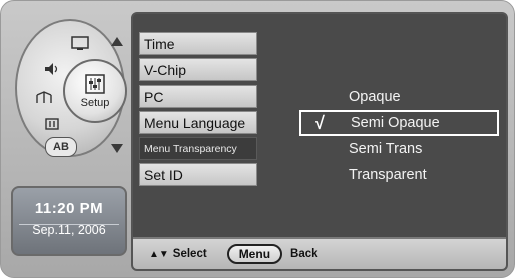 Image resolution: width=515 pixels, height=278 pixels. What do you see at coordinates (375, 97) in the screenshot?
I see `option-label: Opaque` at bounding box center [375, 97].